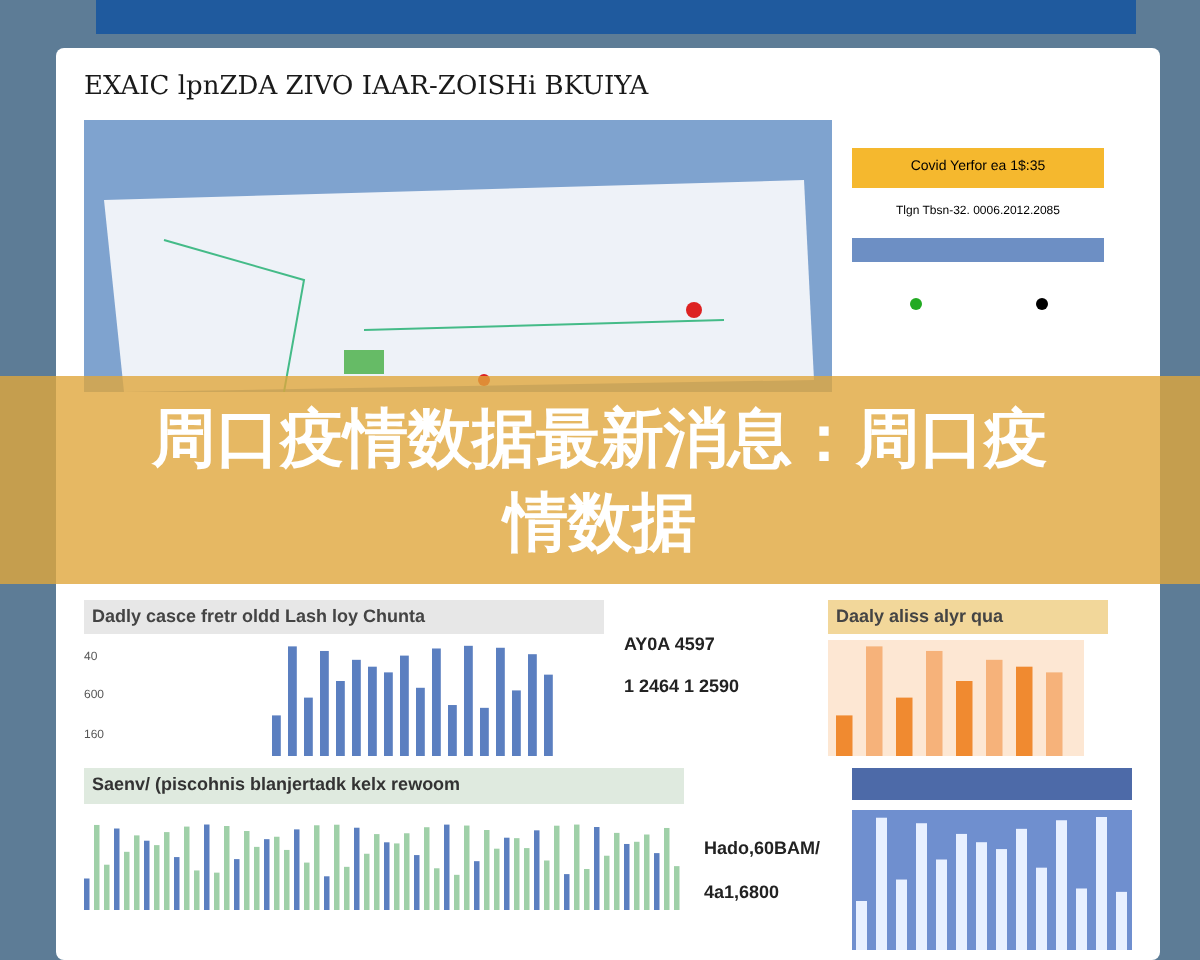  I want to click on chart-title: Daaly aliss alyr qua, so click(968, 616).